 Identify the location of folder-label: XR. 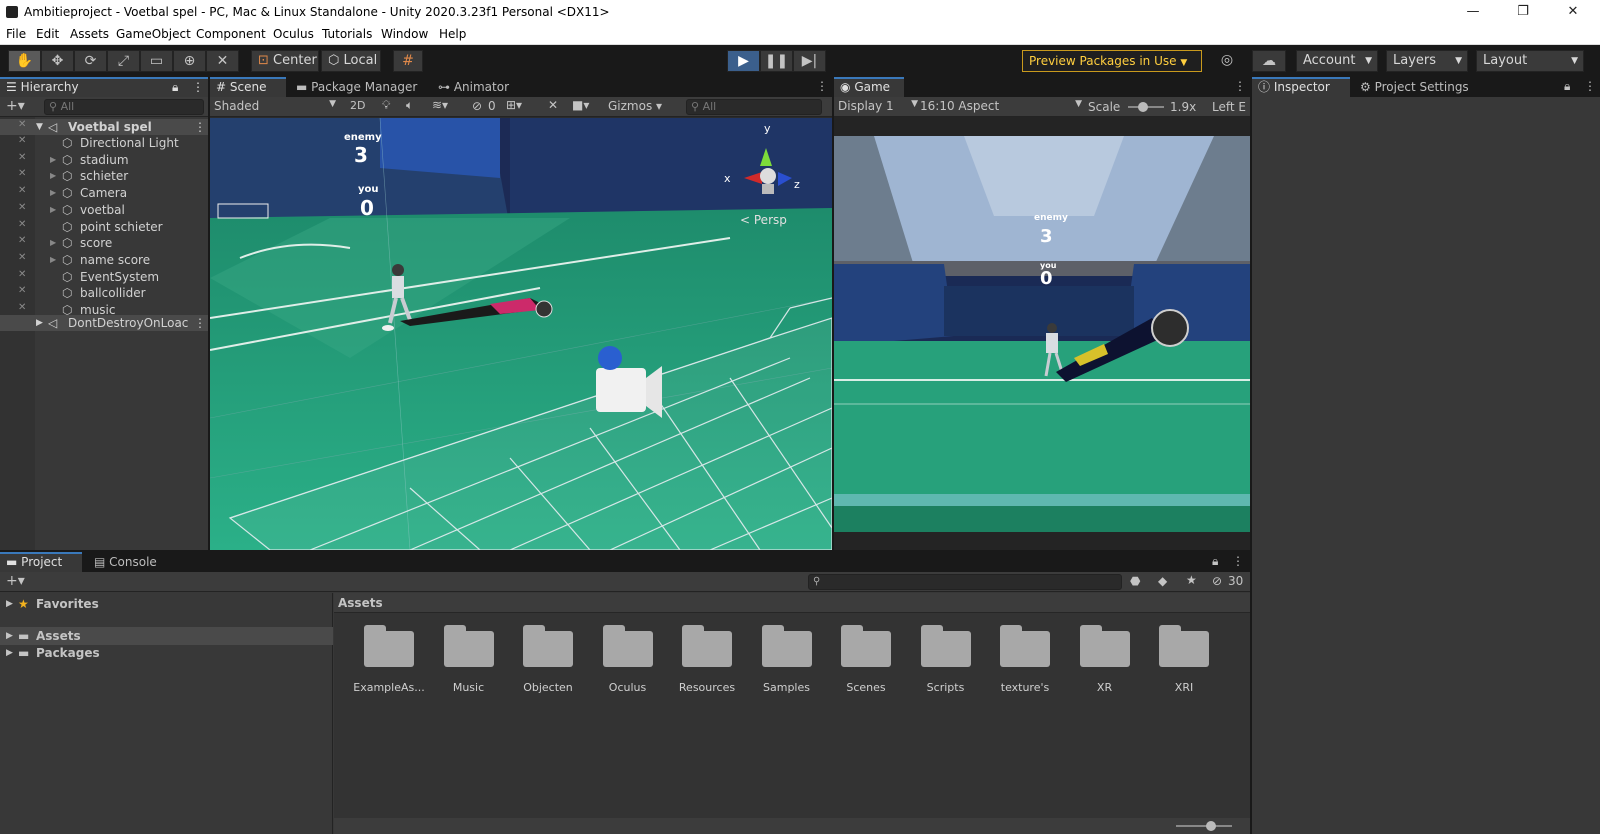
(1105, 687).